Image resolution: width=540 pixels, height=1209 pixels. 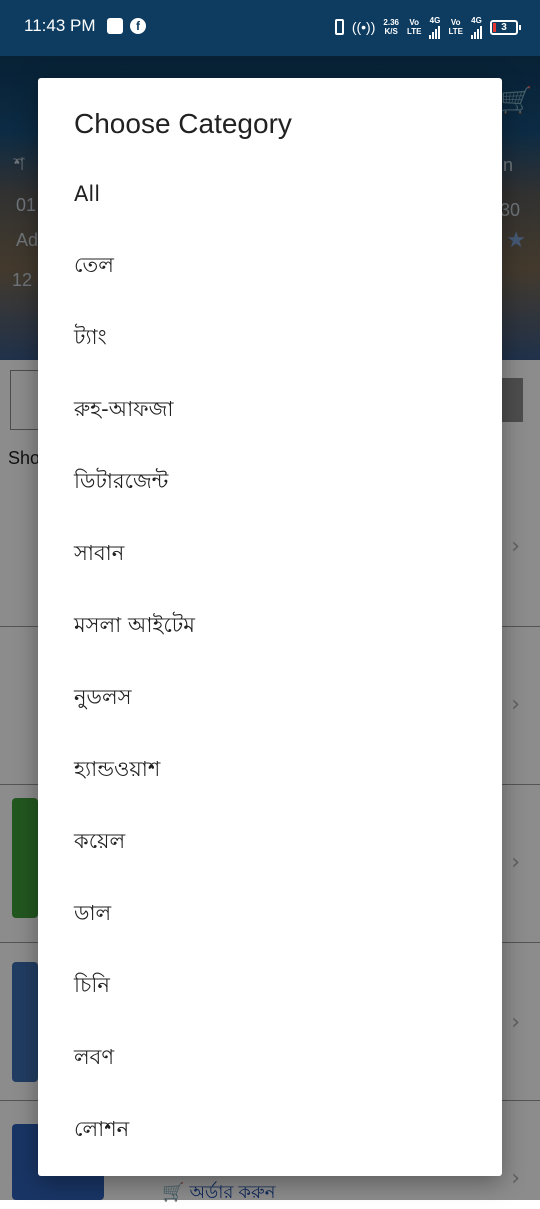 What do you see at coordinates (183, 123) in the screenshot?
I see `dialog-title: Choose Category` at bounding box center [183, 123].